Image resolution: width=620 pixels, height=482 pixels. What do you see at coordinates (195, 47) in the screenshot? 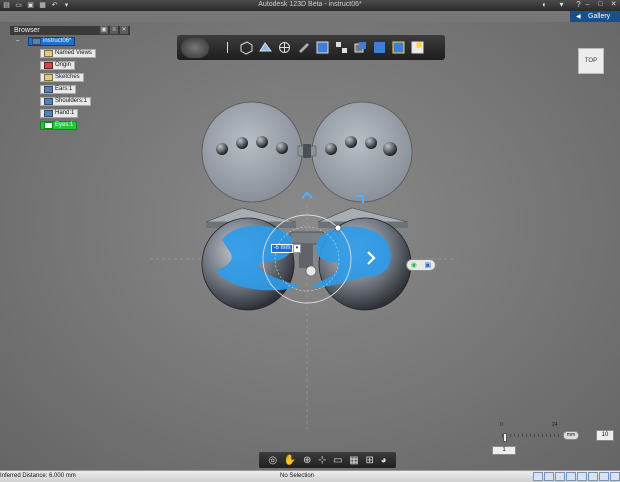
I see `app-logo-icon` at bounding box center [195, 47].